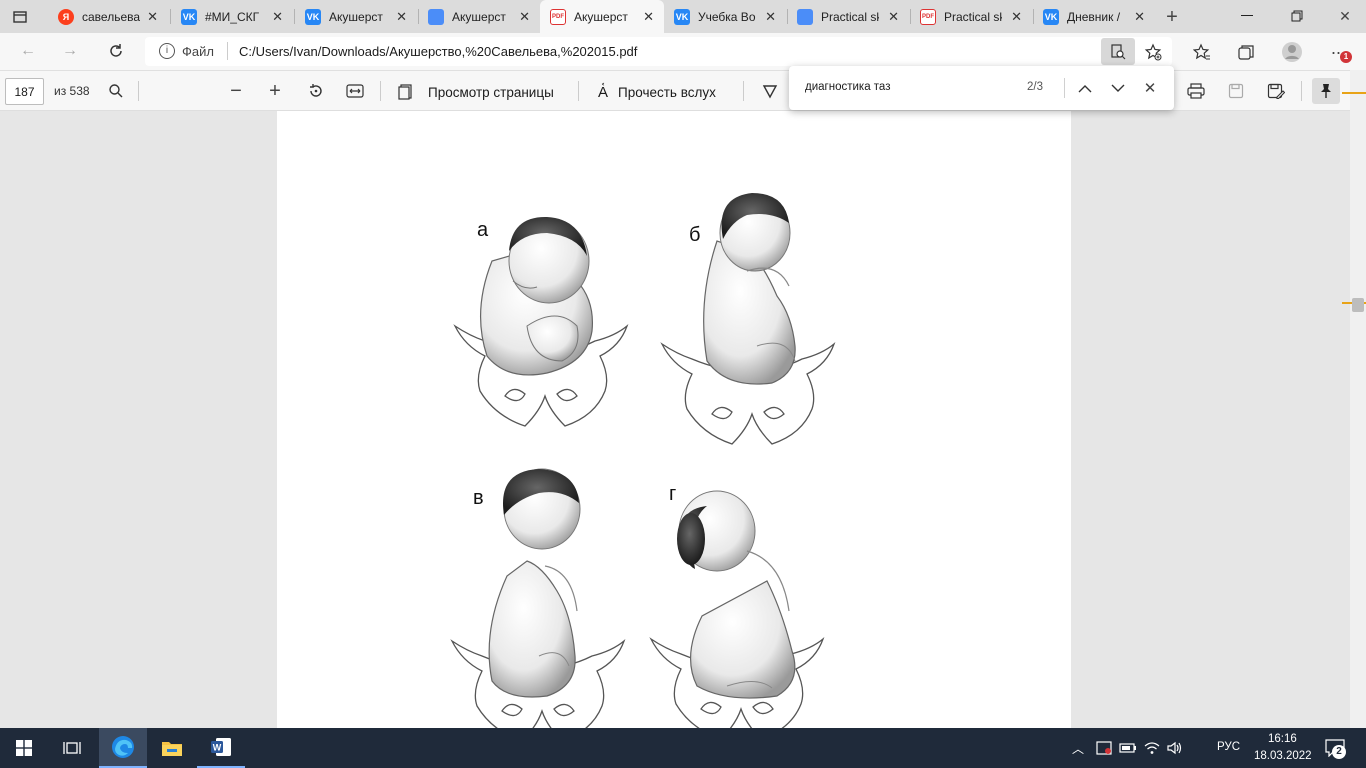  What do you see at coordinates (1276, 91) in the screenshot?
I see `save-as-icon` at bounding box center [1276, 91].